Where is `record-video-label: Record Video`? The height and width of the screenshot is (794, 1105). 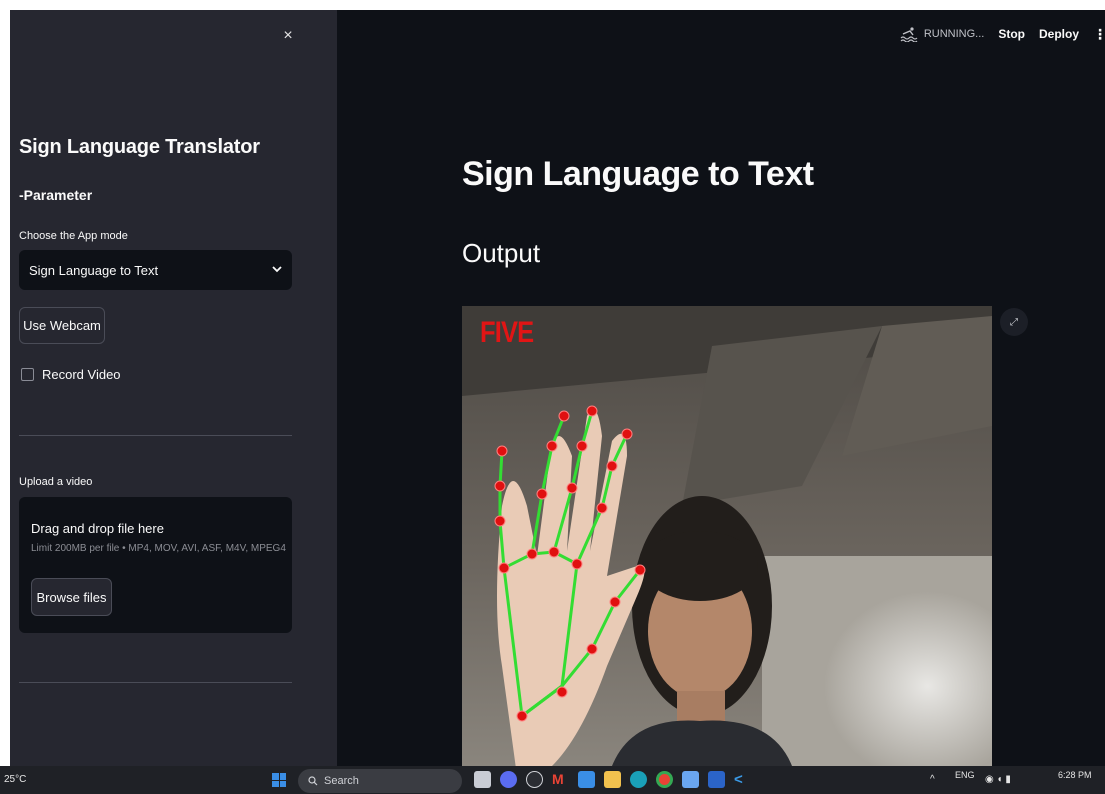
record-video-label: Record Video is located at coordinates (81, 374).